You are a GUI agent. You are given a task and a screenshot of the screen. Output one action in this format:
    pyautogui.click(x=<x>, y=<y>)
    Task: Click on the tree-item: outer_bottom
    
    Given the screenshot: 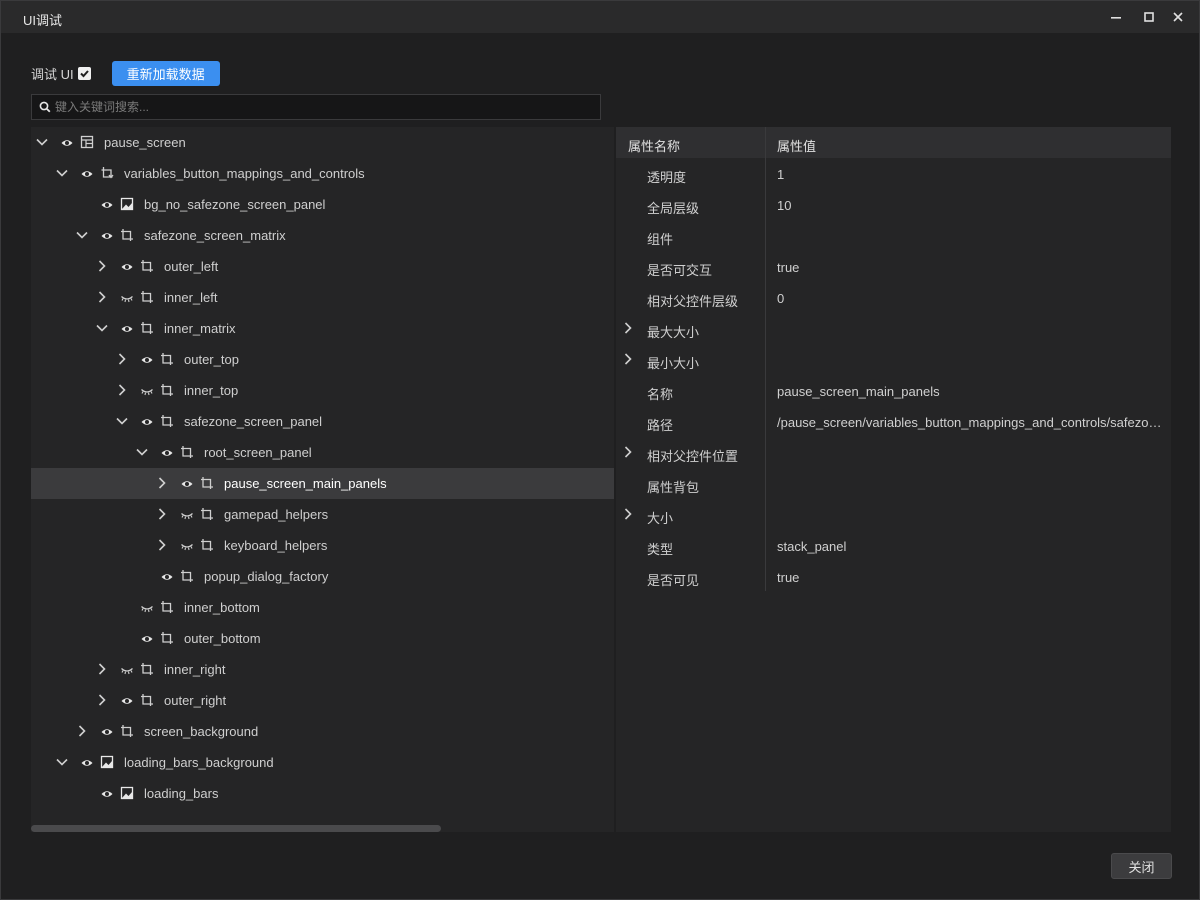 What is the action you would take?
    pyautogui.click(x=322, y=638)
    